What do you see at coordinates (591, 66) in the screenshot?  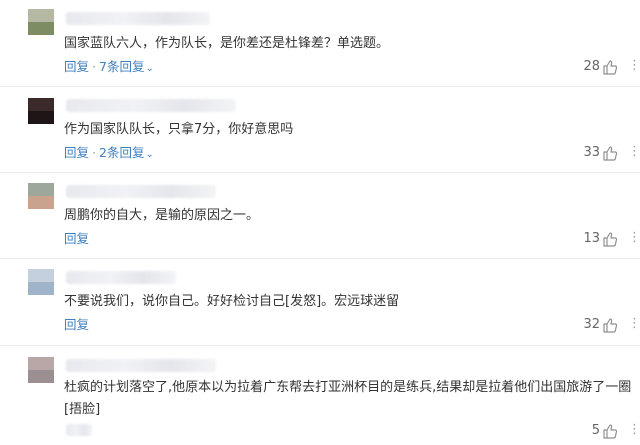 I see `like-count: 28` at bounding box center [591, 66].